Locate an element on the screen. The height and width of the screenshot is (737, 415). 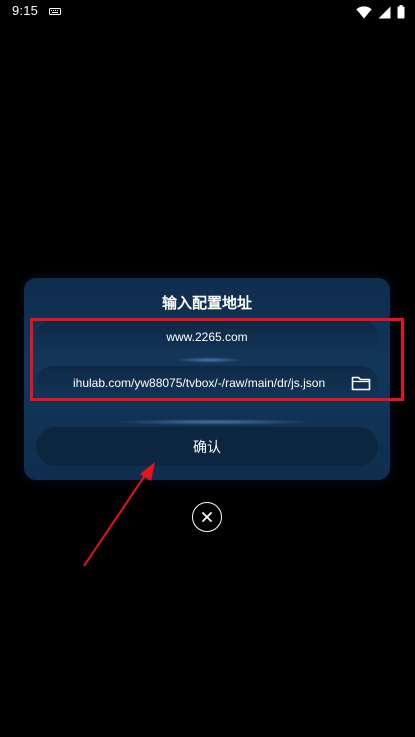
signal-icon is located at coordinates (384, 12).